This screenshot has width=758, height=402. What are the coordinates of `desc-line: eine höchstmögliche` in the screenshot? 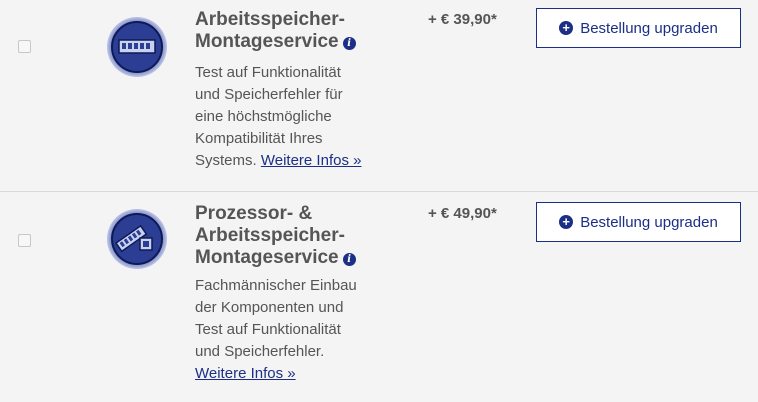 It's located at (263, 116).